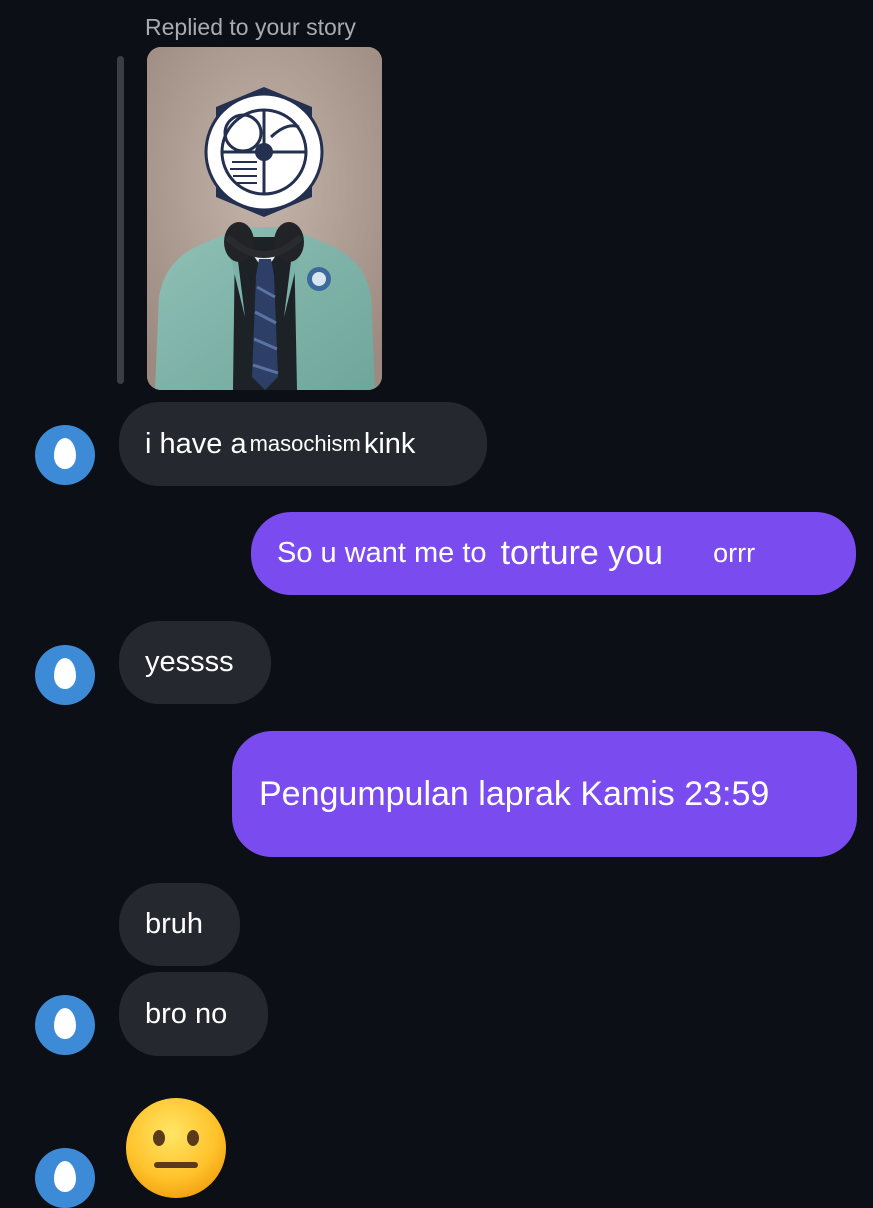  What do you see at coordinates (196, 443) in the screenshot?
I see `message-text: i have a` at bounding box center [196, 443].